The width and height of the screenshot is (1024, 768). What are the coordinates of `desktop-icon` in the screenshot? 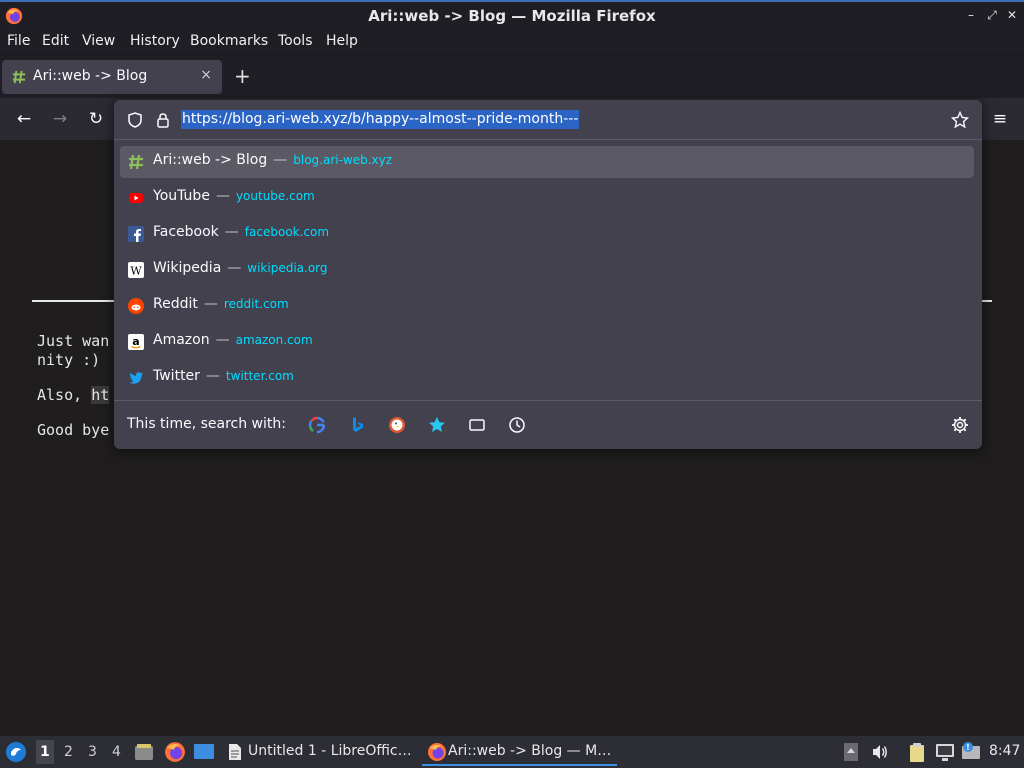 It's located at (204, 752).